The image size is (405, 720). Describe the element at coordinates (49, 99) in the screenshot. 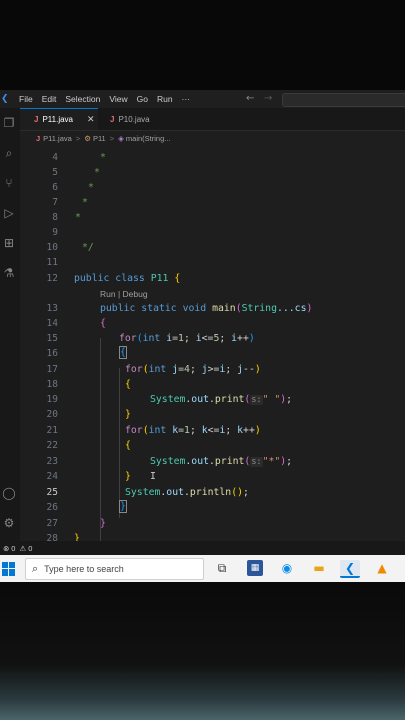

I see `menu-edit: Edit` at that location.